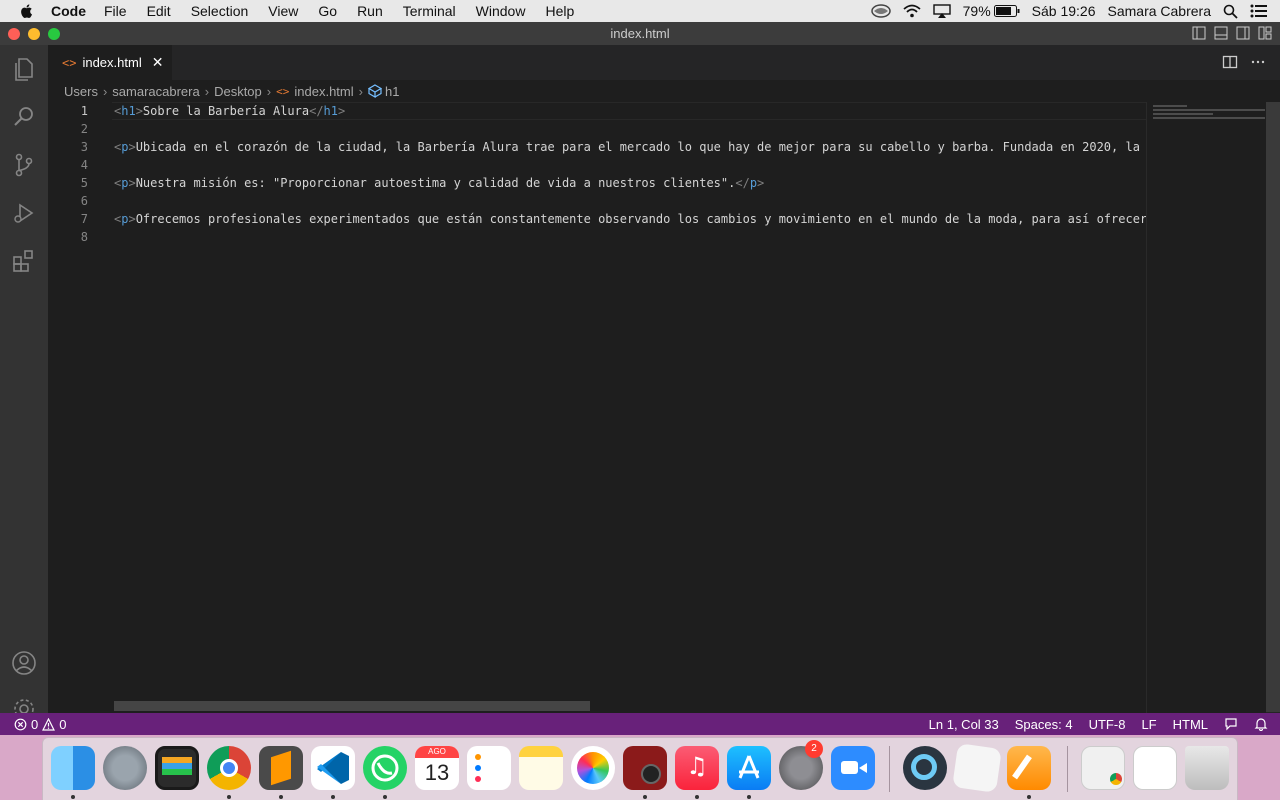 The image size is (1280, 800). What do you see at coordinates (541, 768) in the screenshot?
I see `notes-icon` at bounding box center [541, 768].